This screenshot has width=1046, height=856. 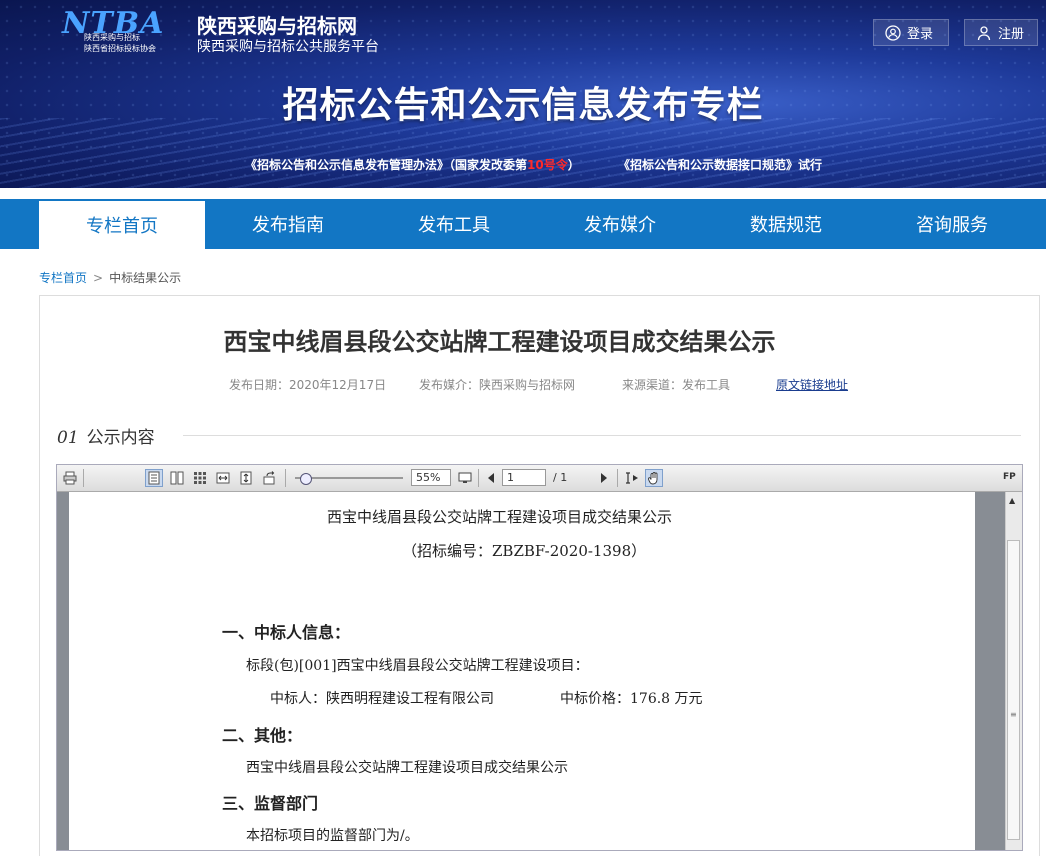 I want to click on pdf-bid-code: （招标编号：ZBZBF-2020-1398）, so click(x=524, y=551).